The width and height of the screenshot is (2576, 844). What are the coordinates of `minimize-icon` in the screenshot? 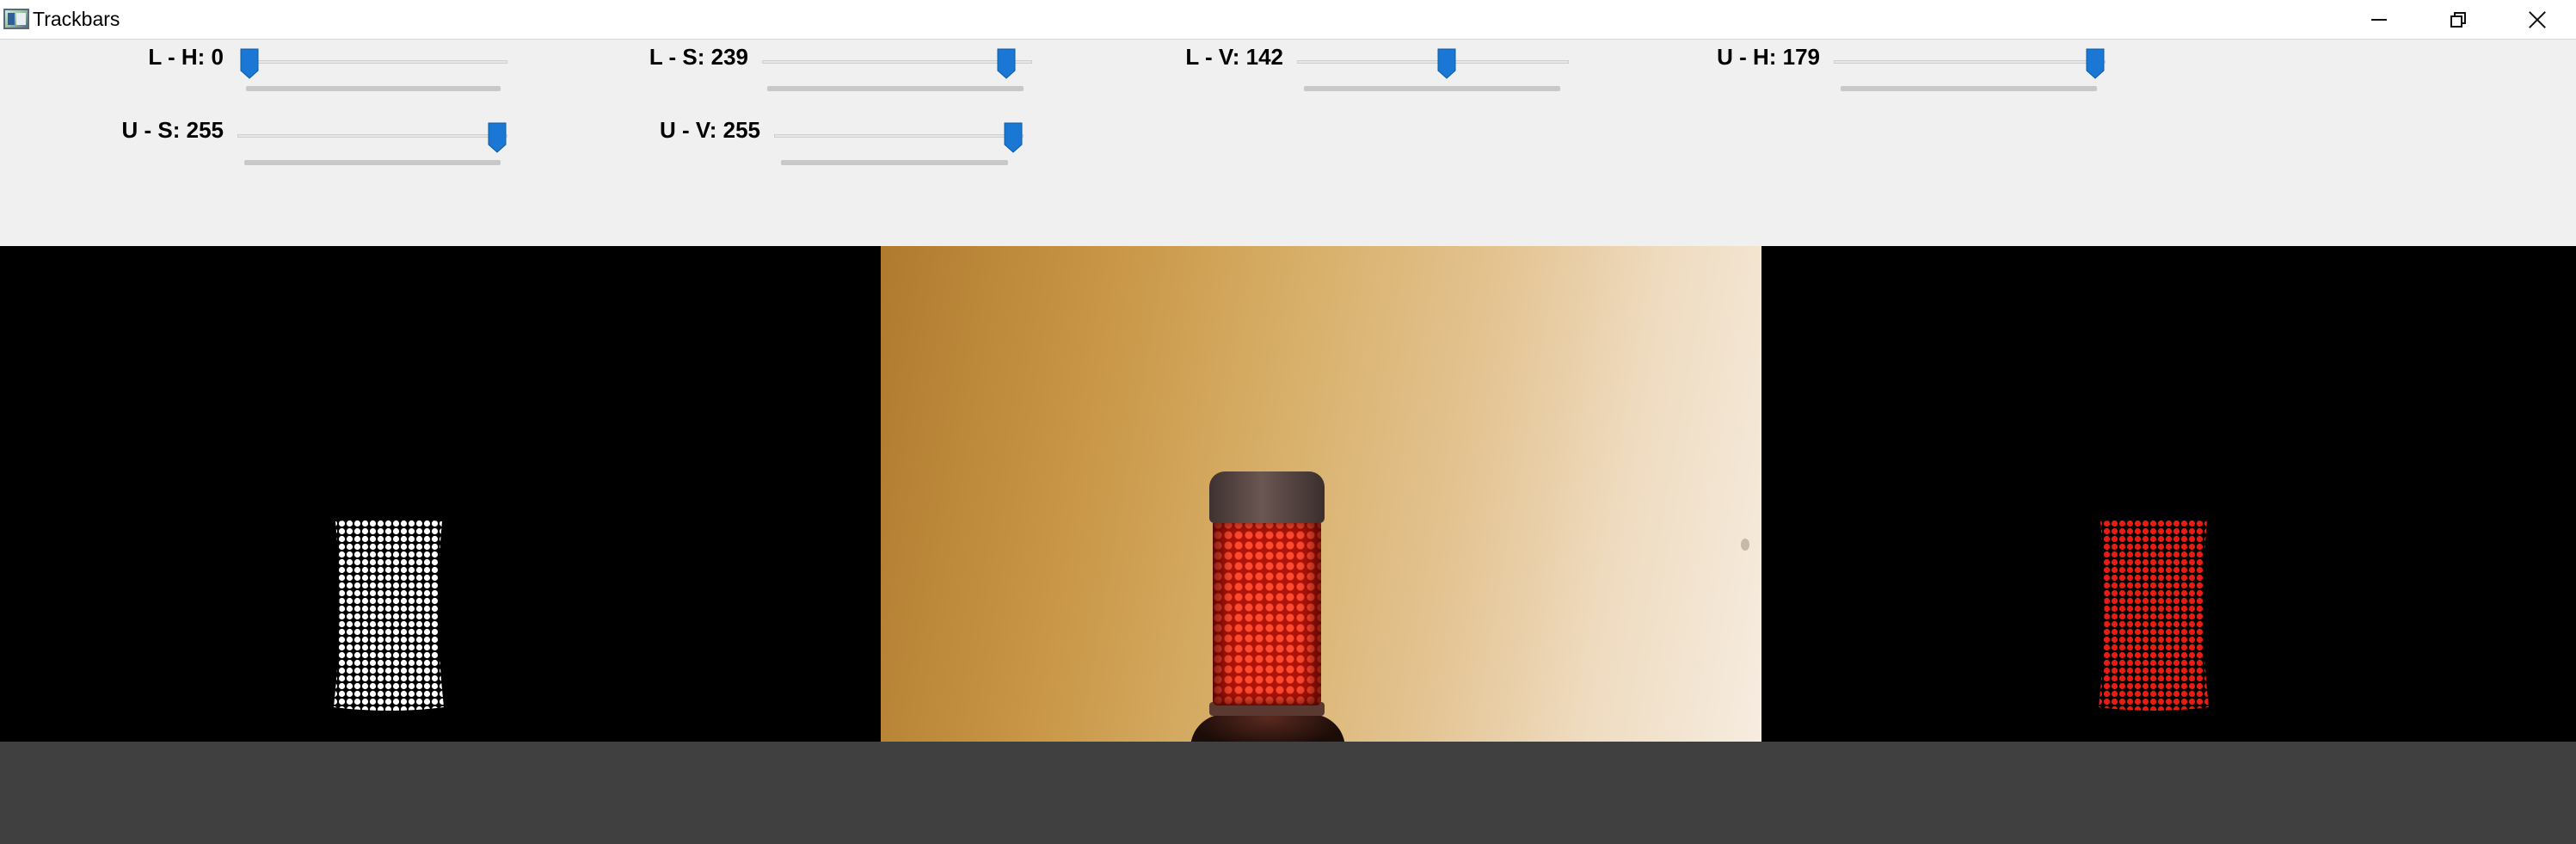 It's located at (2379, 20).